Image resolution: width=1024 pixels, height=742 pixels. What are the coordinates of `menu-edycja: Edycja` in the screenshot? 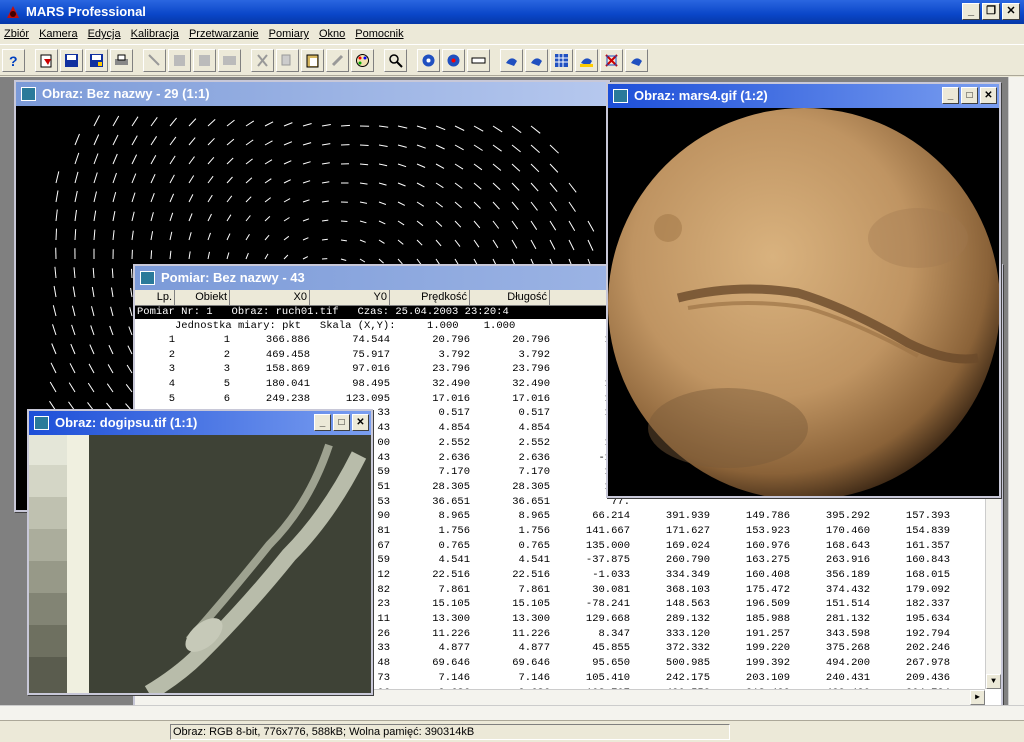 It's located at (104, 34).